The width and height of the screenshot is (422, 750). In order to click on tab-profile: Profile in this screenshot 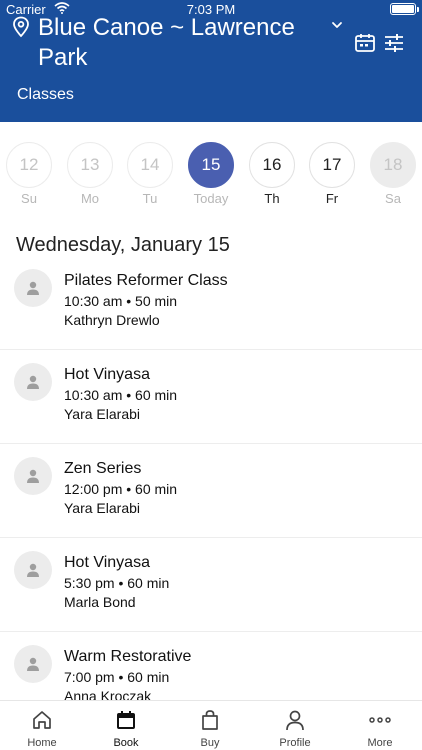, I will do `click(295, 725)`.